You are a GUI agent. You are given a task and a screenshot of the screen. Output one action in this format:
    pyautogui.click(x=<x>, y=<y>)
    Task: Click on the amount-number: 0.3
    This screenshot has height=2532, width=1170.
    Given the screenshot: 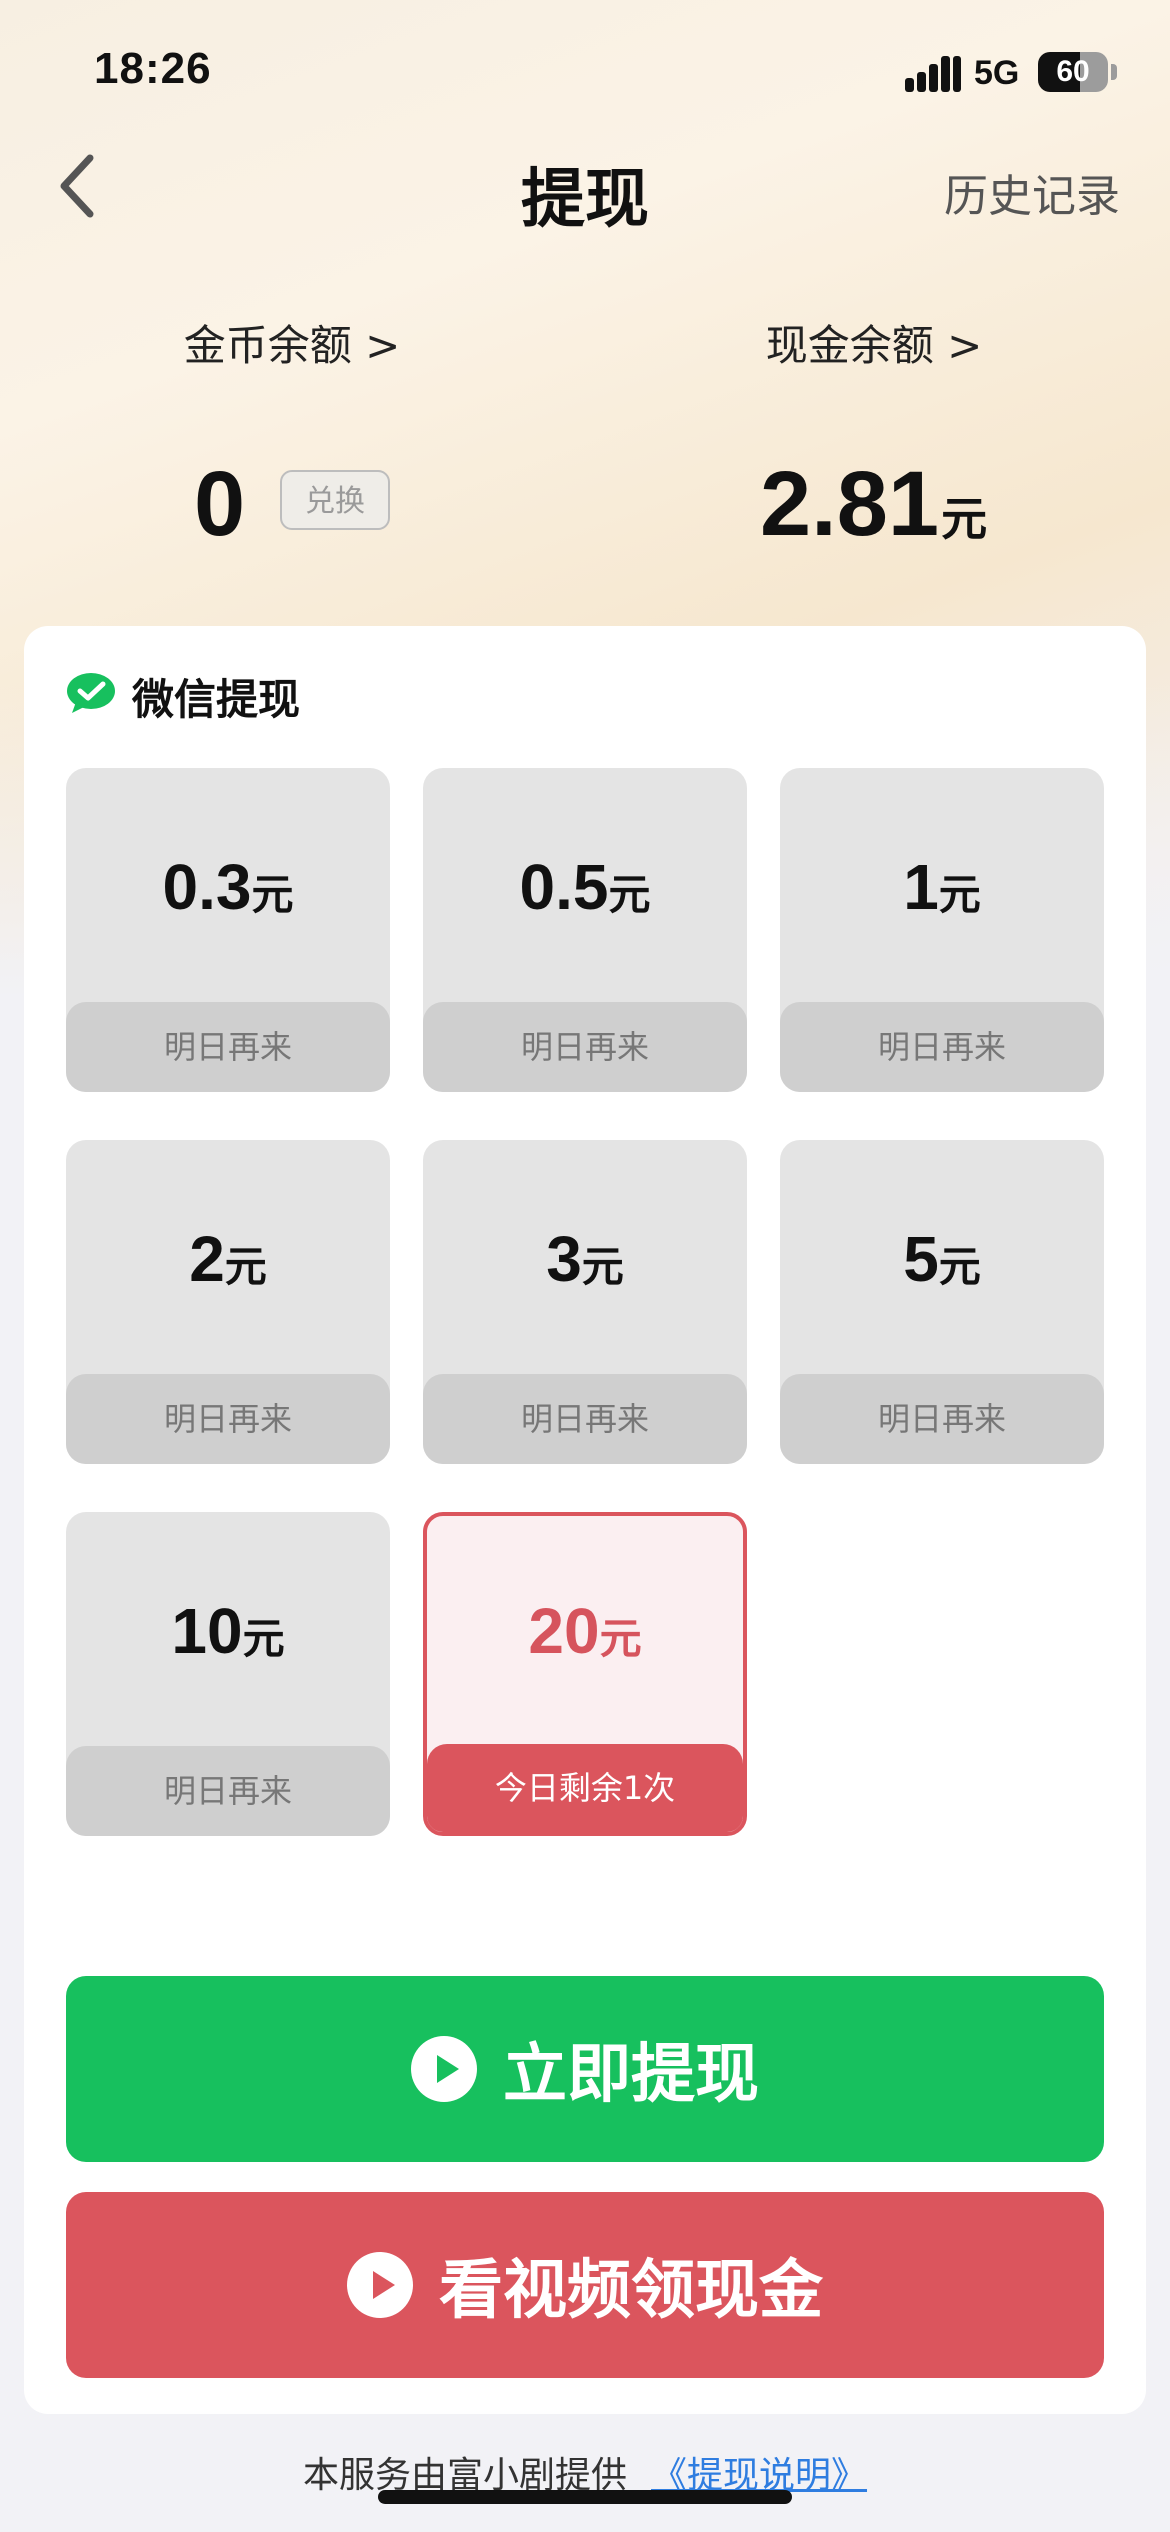 What is the action you would take?
    pyautogui.click(x=207, y=887)
    